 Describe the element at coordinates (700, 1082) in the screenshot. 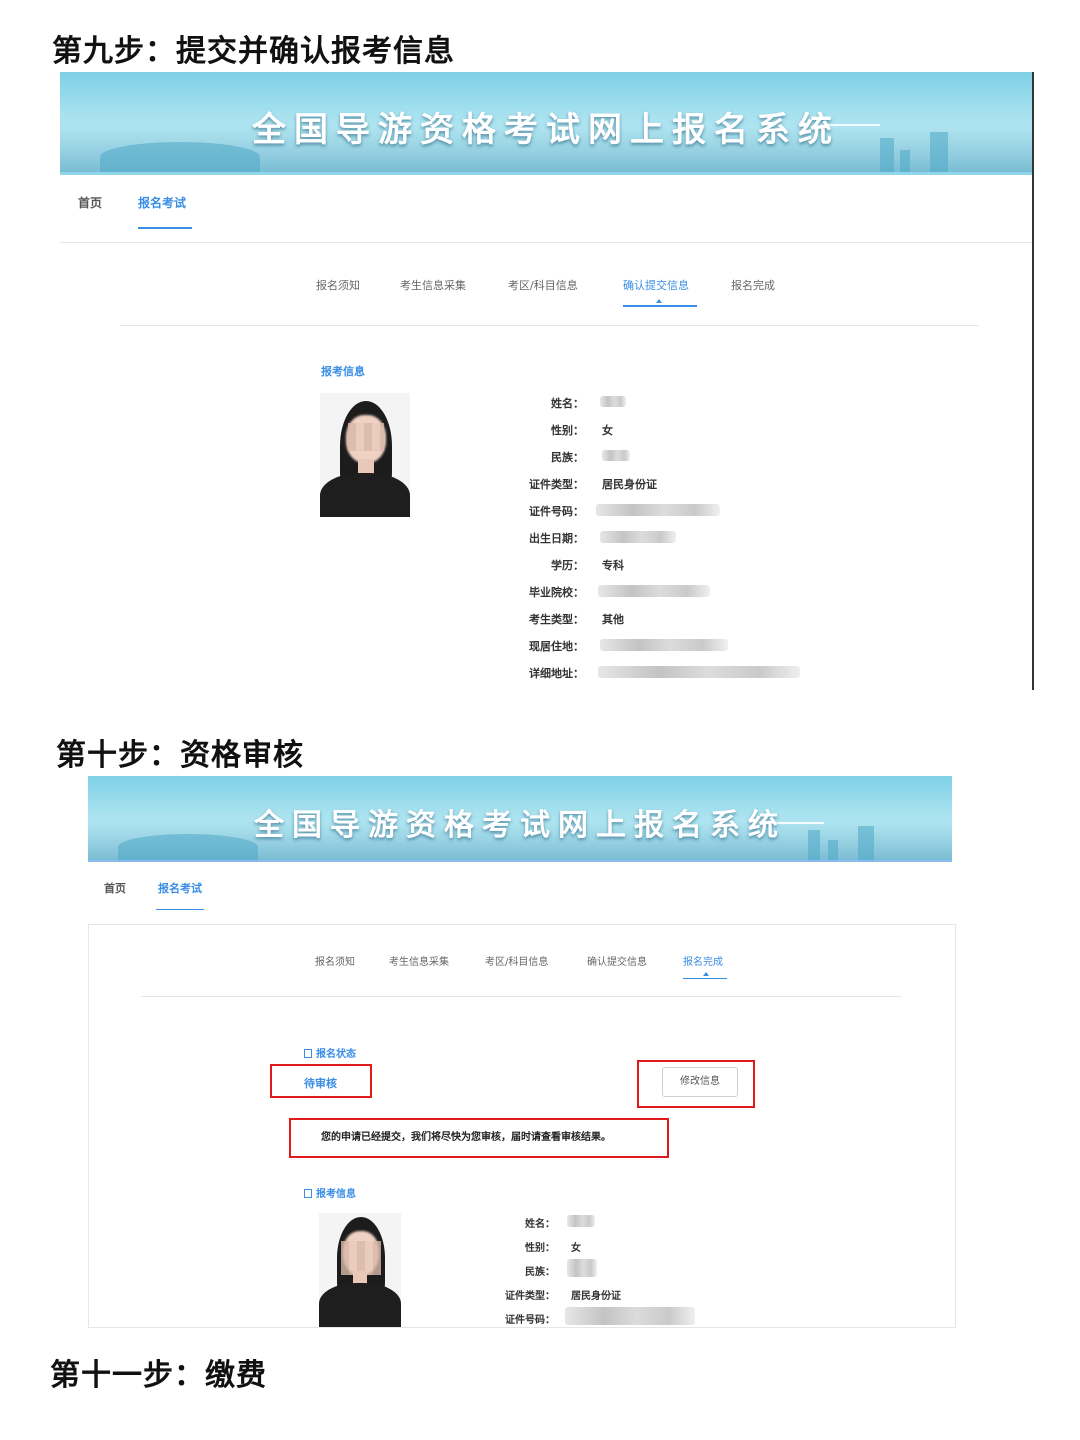

I see `modify-info-button: 修改信息` at that location.